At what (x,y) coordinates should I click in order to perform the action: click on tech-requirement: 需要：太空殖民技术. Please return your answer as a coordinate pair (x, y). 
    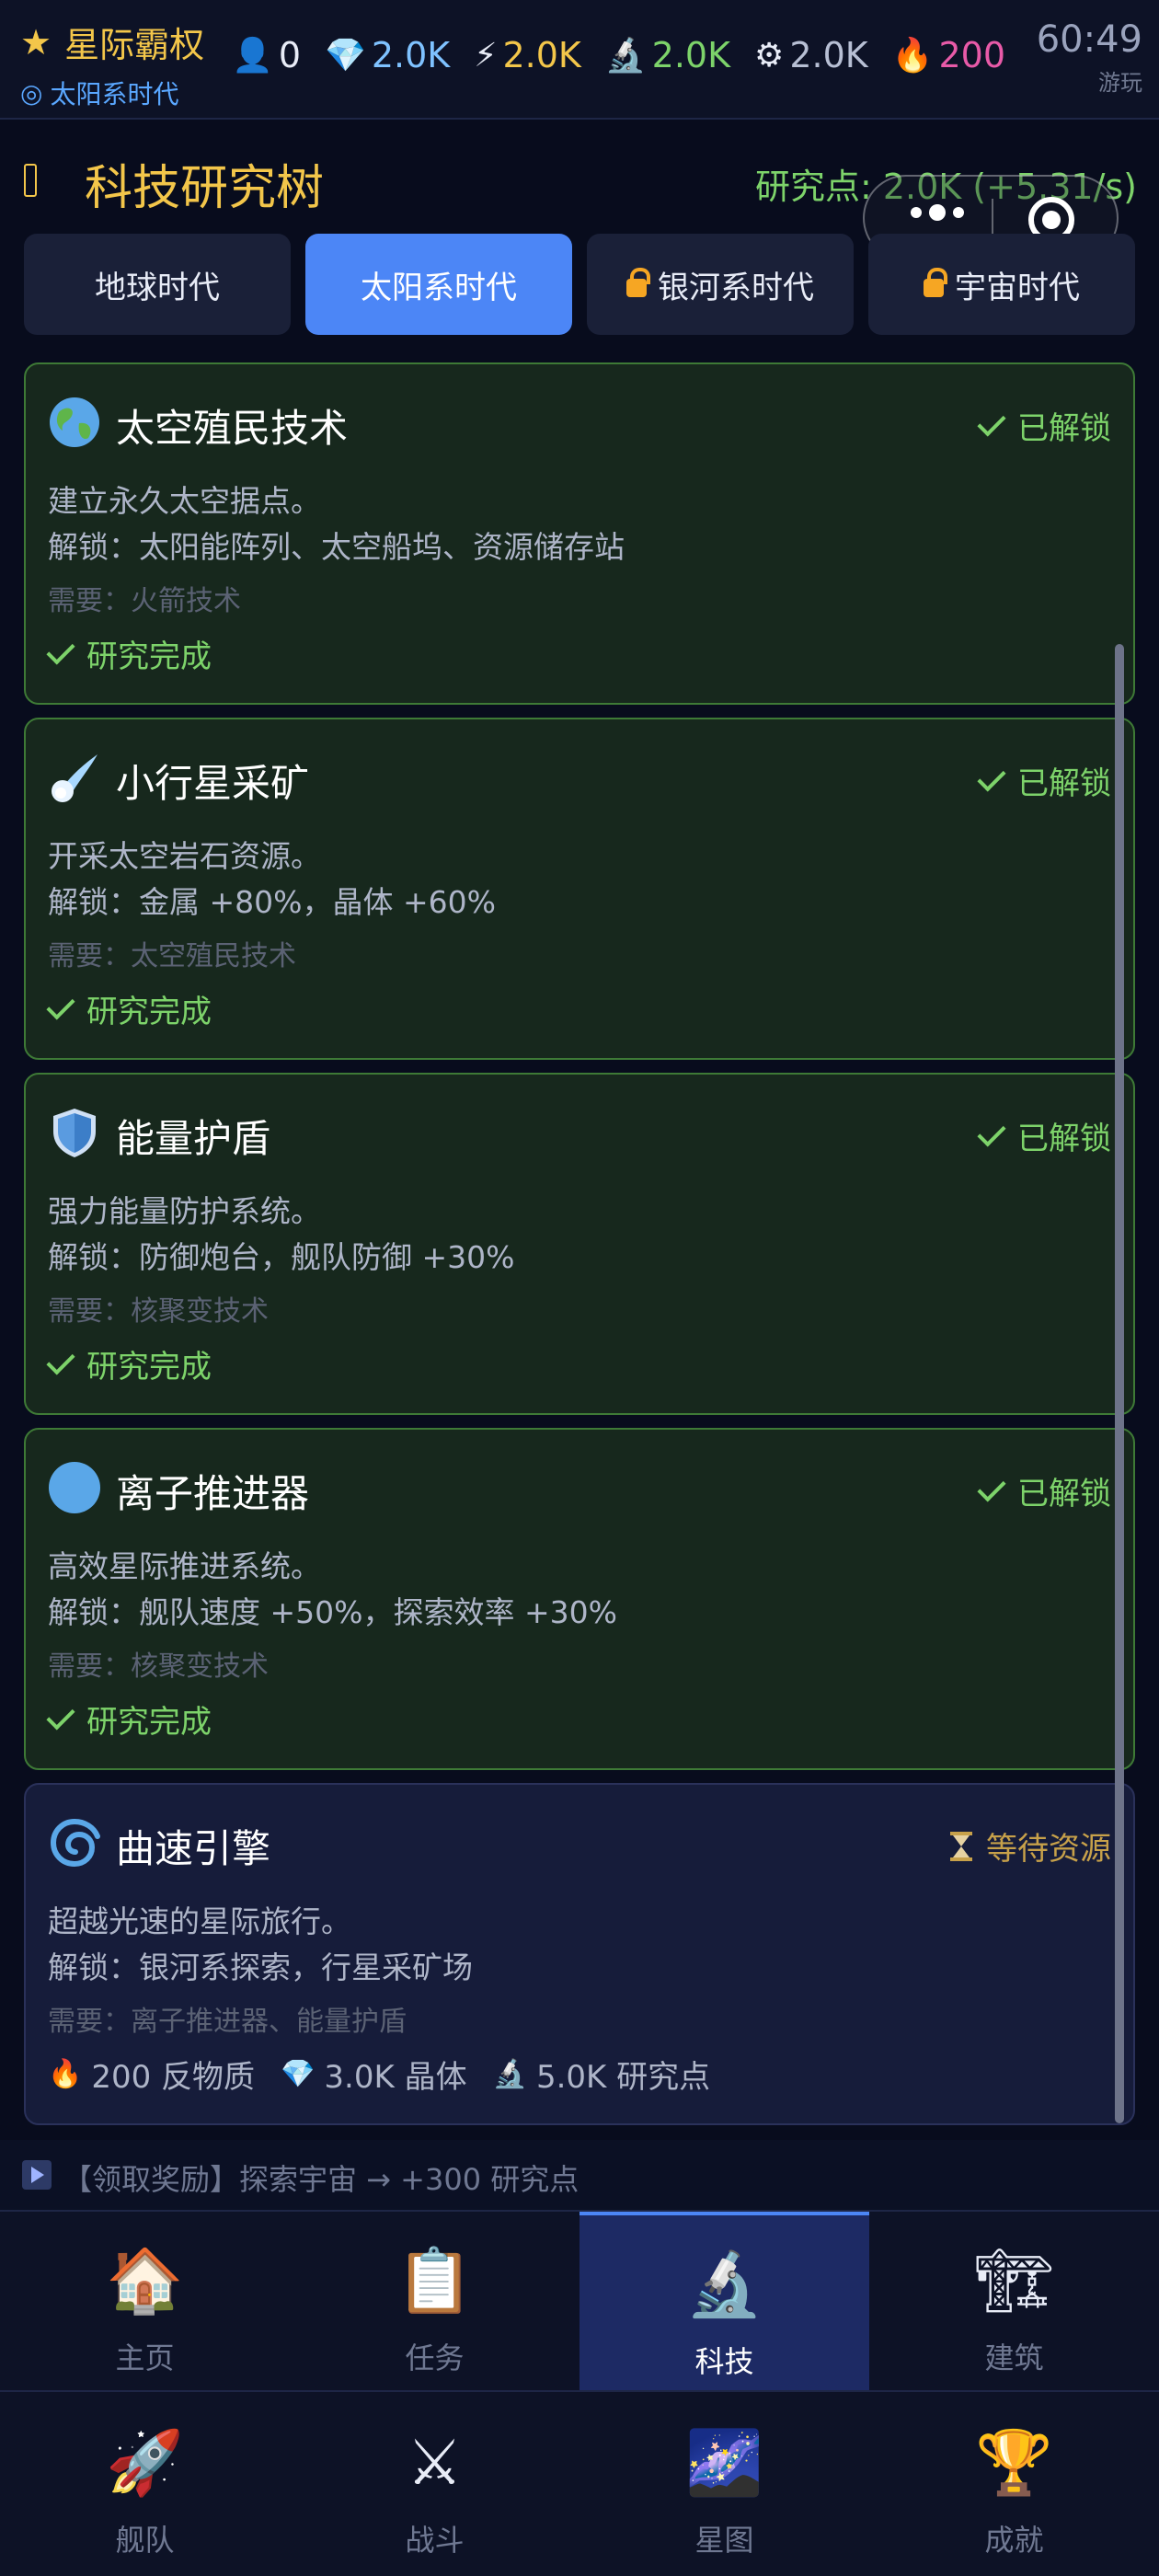
    Looking at the image, I should click on (172, 956).